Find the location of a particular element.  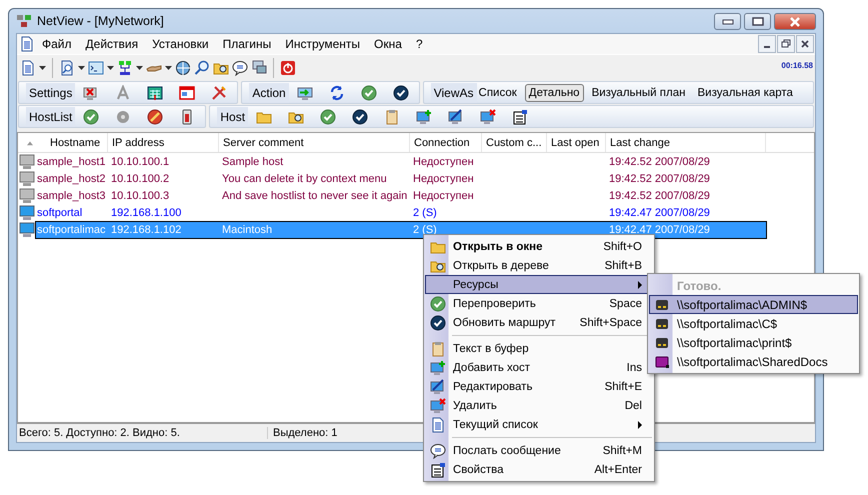

computers-icon is located at coordinates (259, 68).